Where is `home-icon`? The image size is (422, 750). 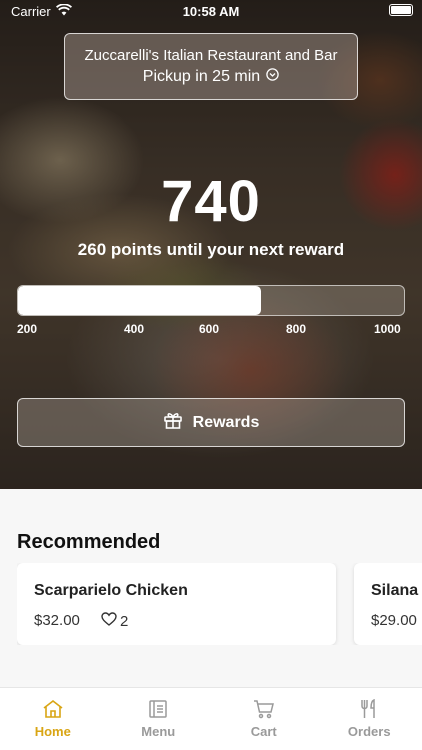 home-icon is located at coordinates (53, 708).